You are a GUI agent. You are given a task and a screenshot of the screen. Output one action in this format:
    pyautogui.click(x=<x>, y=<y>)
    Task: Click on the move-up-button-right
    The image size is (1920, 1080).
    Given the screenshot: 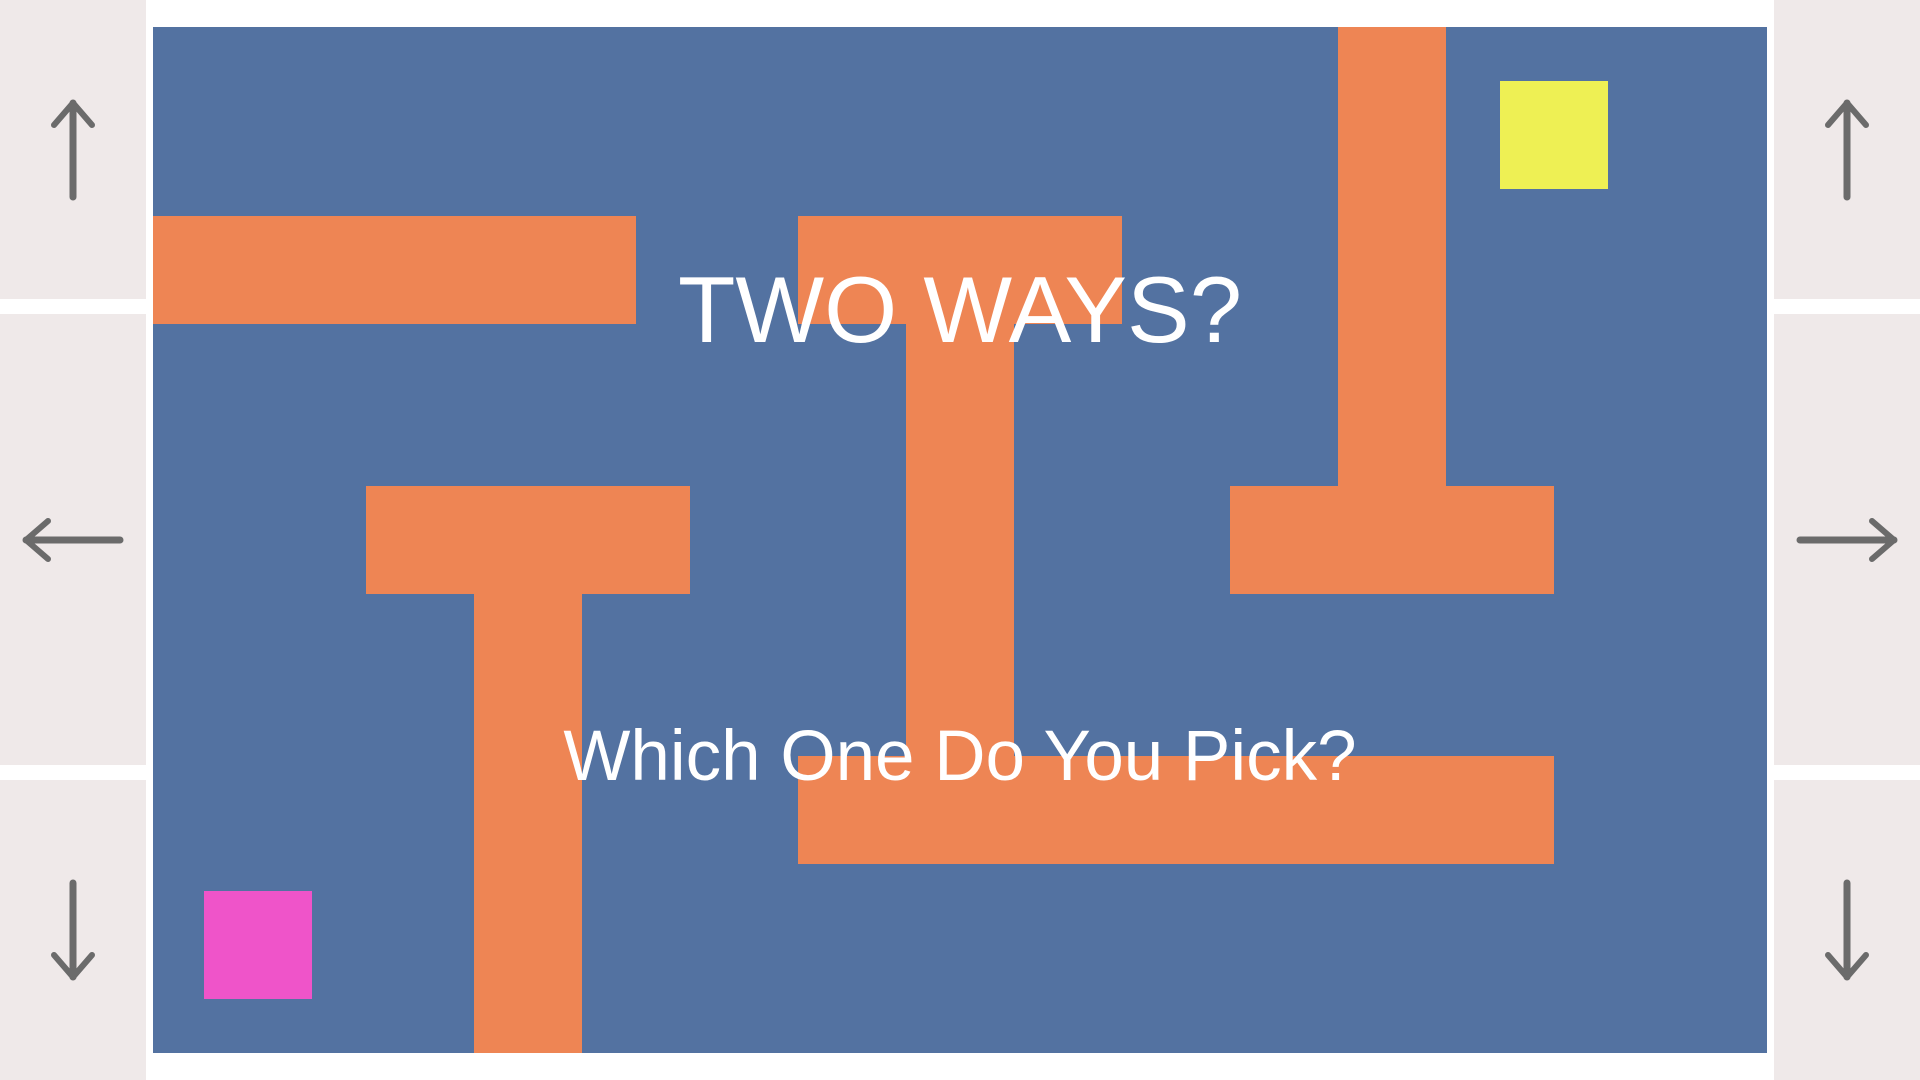 What is the action you would take?
    pyautogui.click(x=1847, y=149)
    